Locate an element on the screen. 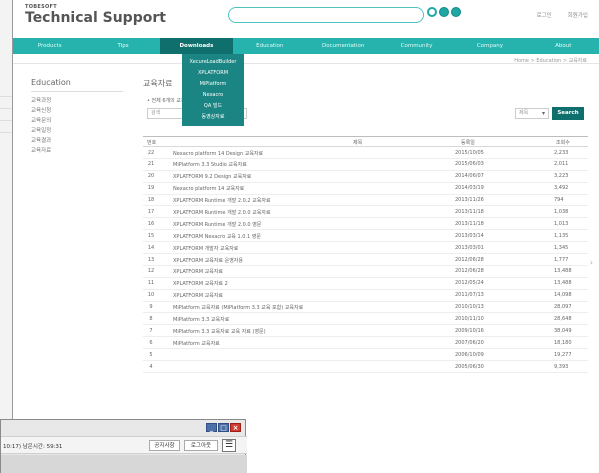 This screenshot has height=473, width=599. row-title: XPLATFORM Runtime 개발 2.0.2 교육자료 is located at coordinates (222, 200).